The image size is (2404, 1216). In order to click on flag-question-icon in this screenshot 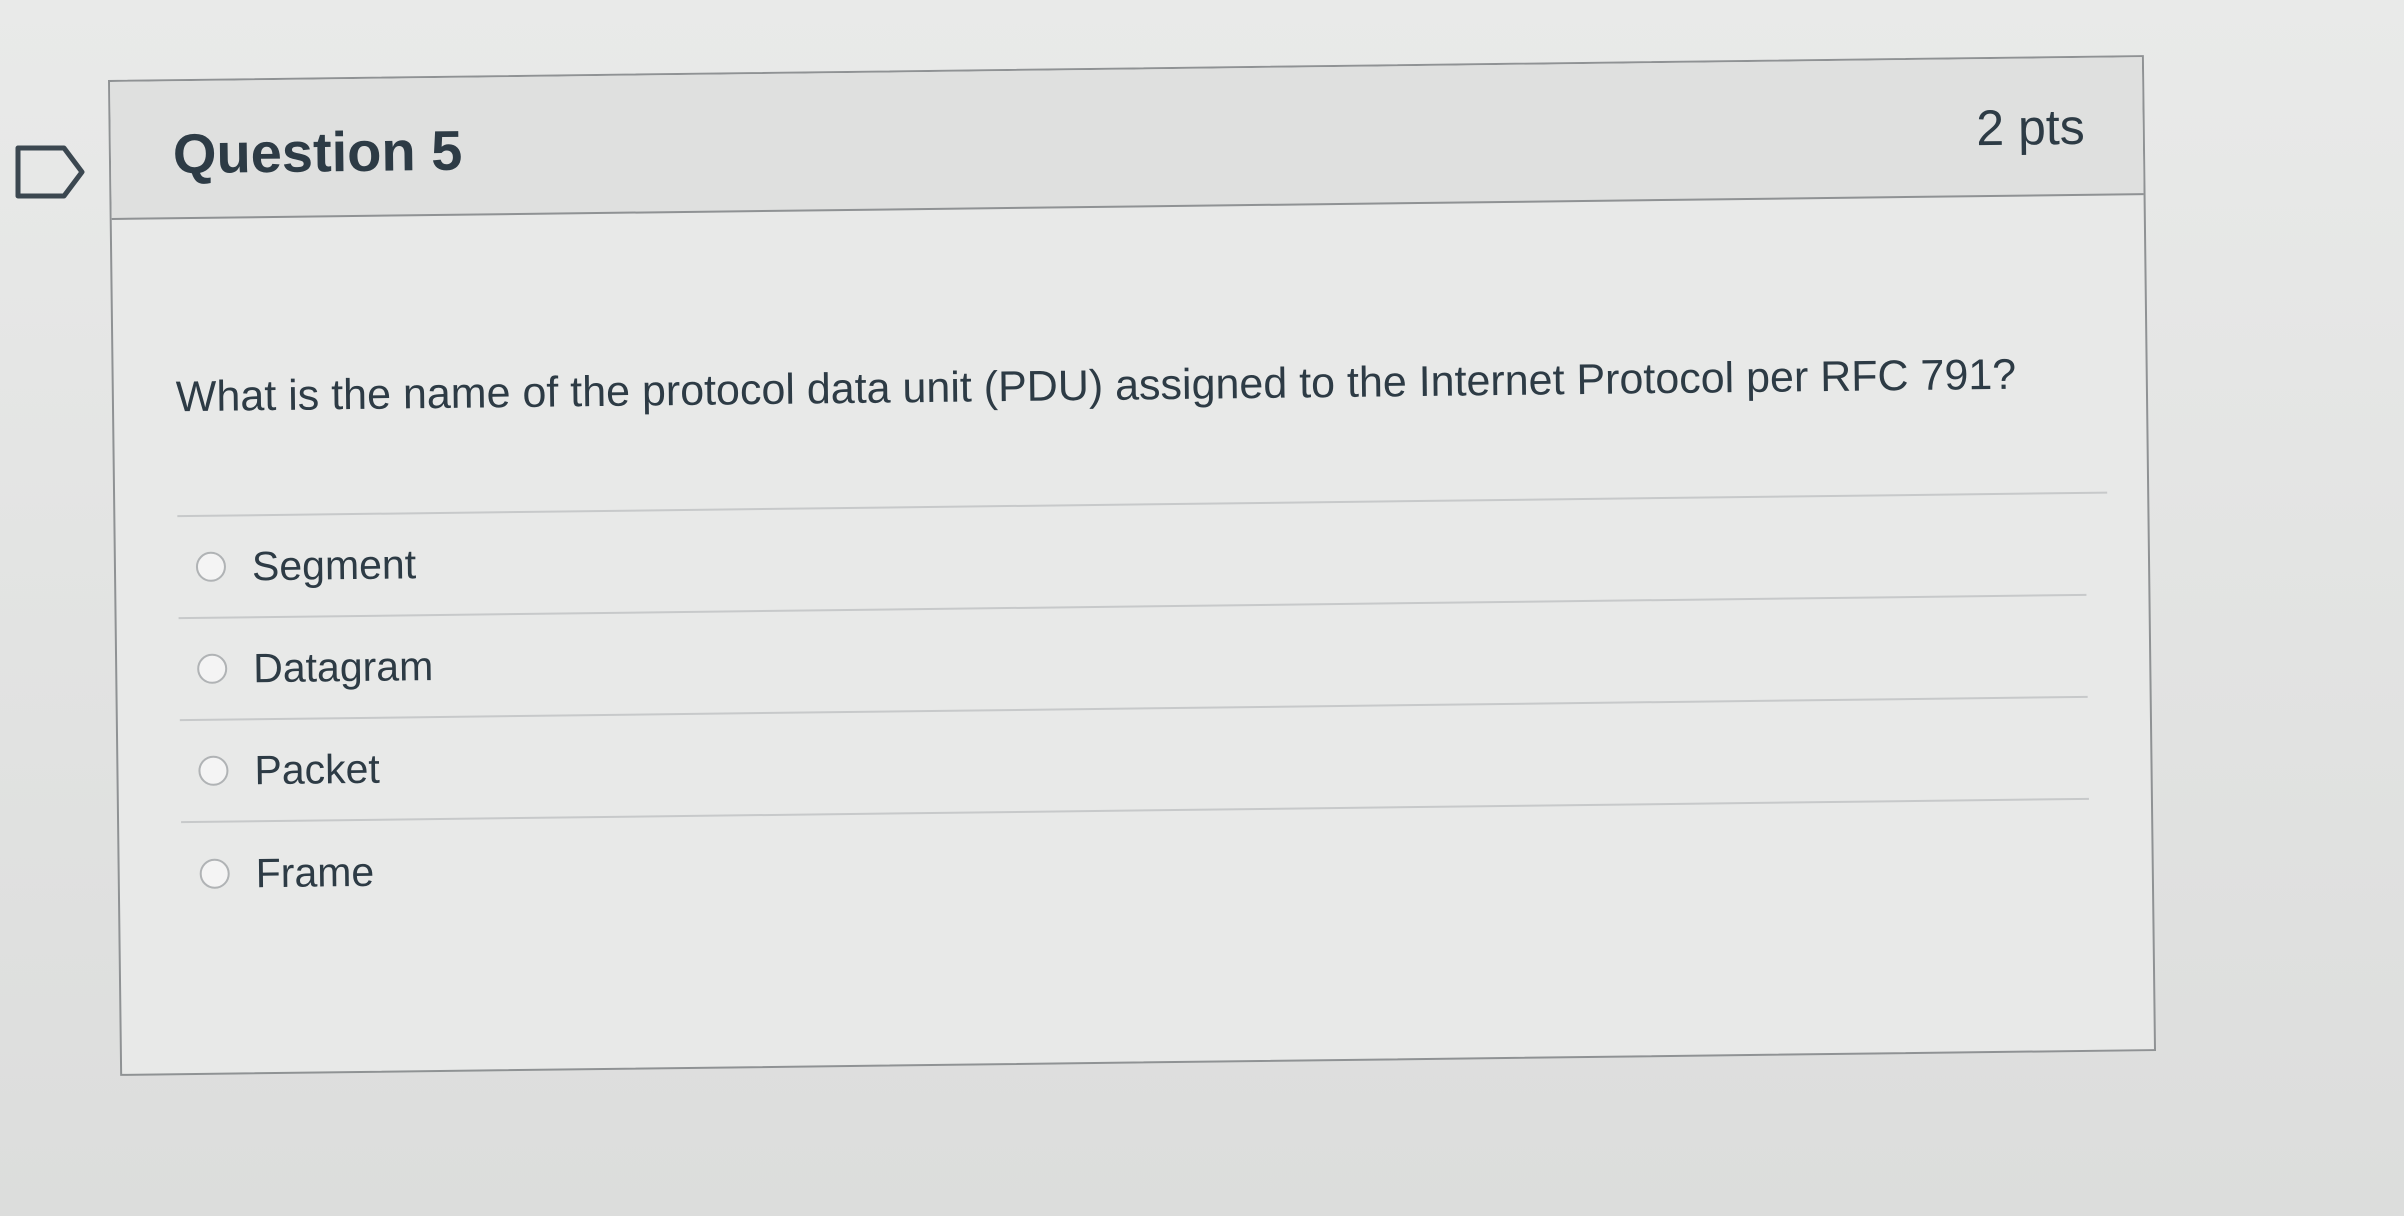, I will do `click(50, 172)`.